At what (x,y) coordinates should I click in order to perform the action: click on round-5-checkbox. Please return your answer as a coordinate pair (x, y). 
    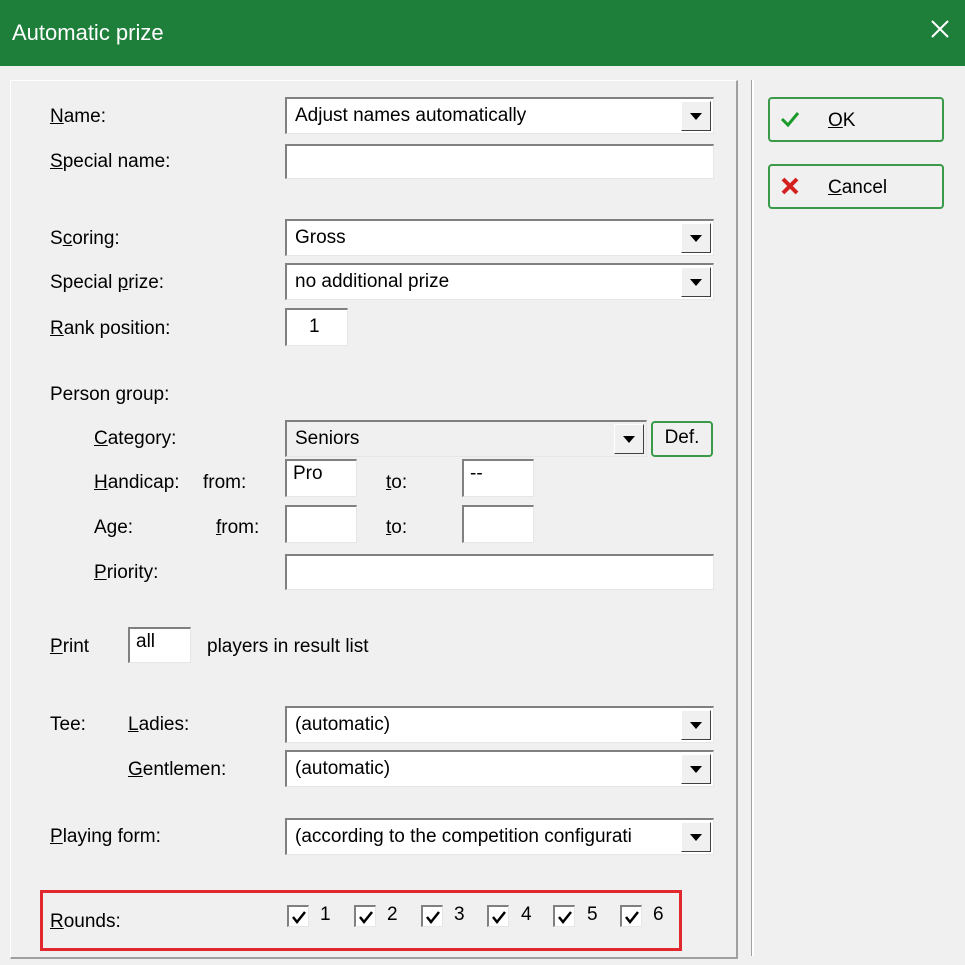
    Looking at the image, I should click on (564, 916).